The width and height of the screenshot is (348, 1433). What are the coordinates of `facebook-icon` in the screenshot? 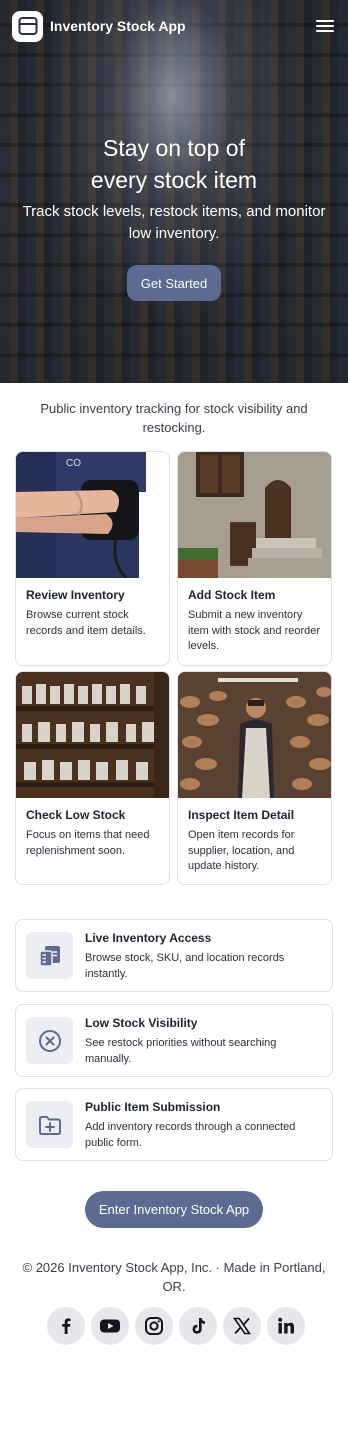 It's located at (66, 1326).